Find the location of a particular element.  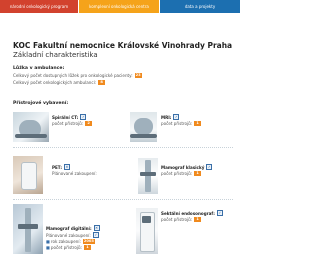

endosonograph-photo is located at coordinates (147, 231).